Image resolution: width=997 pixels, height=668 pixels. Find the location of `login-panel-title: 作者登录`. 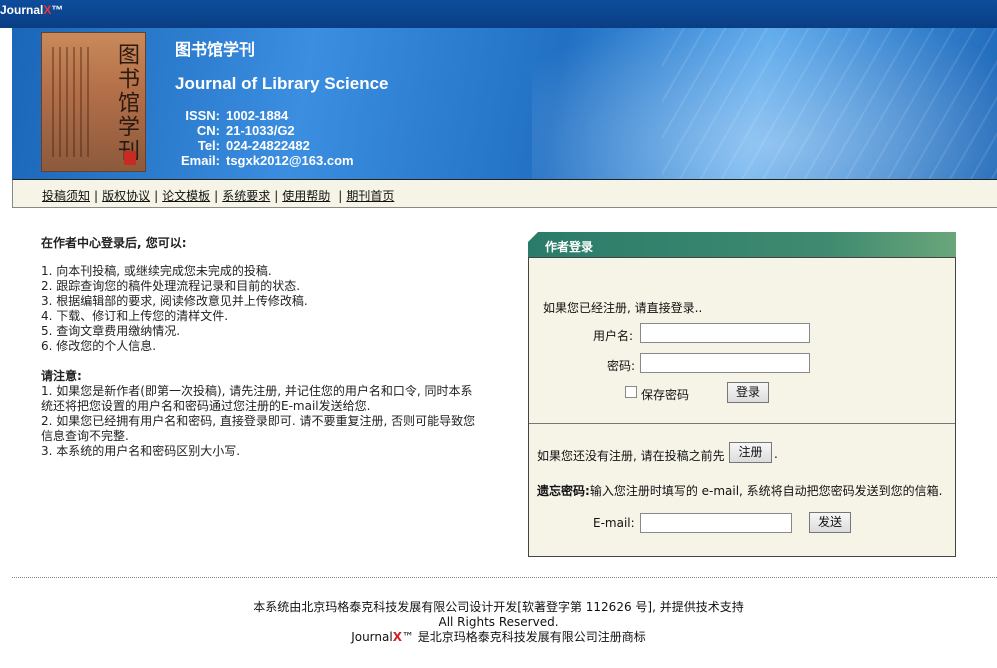

login-panel-title: 作者登录 is located at coordinates (569, 247).